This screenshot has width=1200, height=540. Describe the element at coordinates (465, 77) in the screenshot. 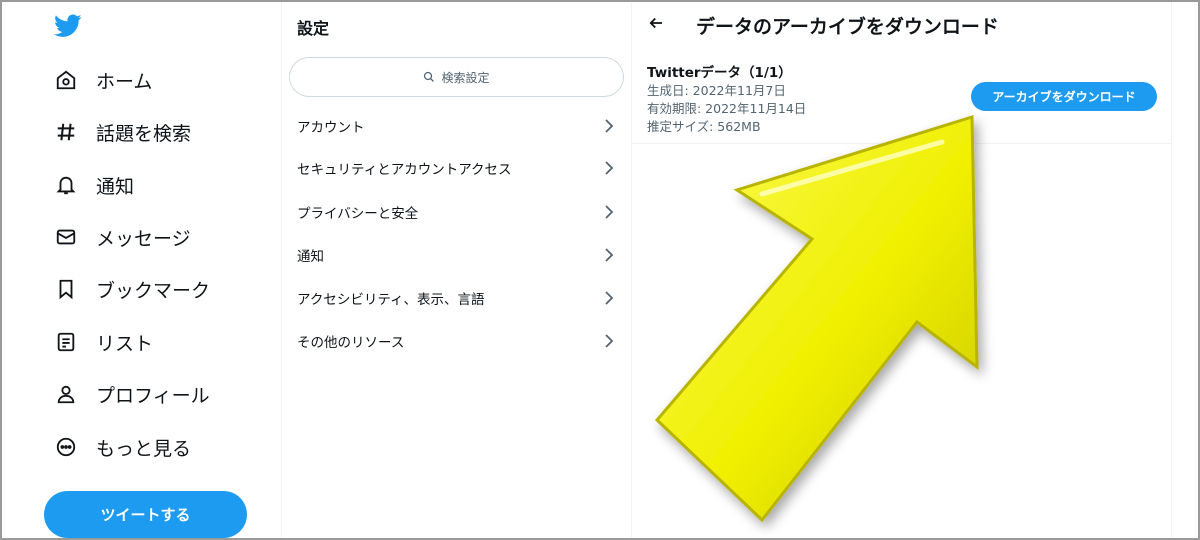

I see `search-placeholder: 検索設定` at that location.